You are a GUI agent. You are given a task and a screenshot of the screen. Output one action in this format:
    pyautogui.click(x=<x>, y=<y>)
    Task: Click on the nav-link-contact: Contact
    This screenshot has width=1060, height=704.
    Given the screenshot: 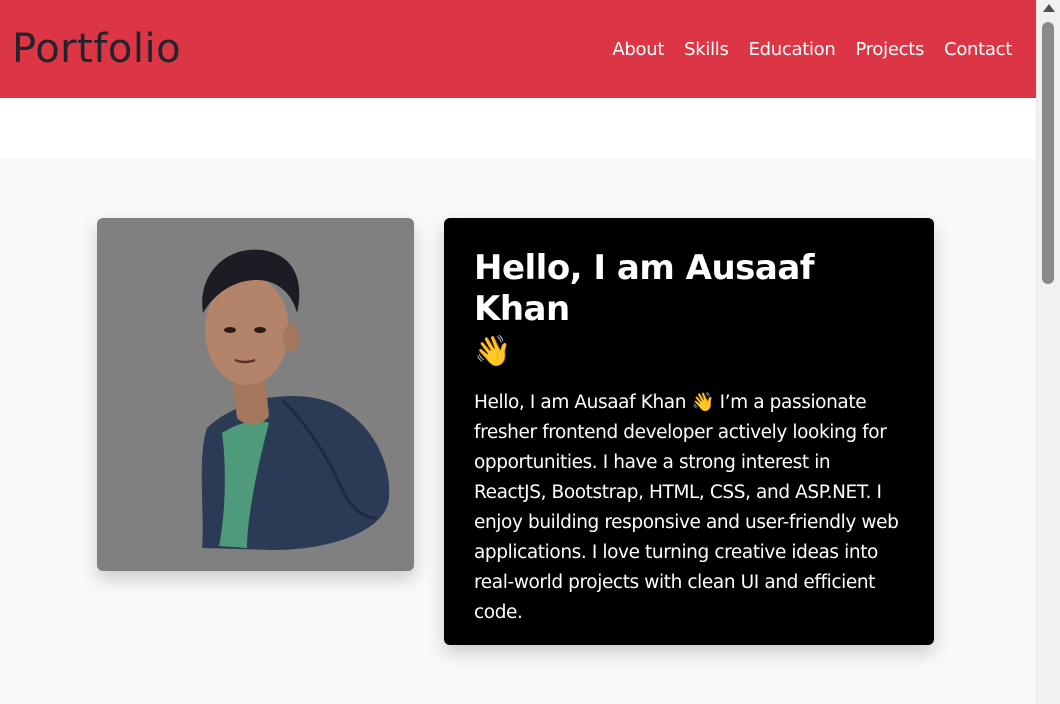 What is the action you would take?
    pyautogui.click(x=978, y=49)
    